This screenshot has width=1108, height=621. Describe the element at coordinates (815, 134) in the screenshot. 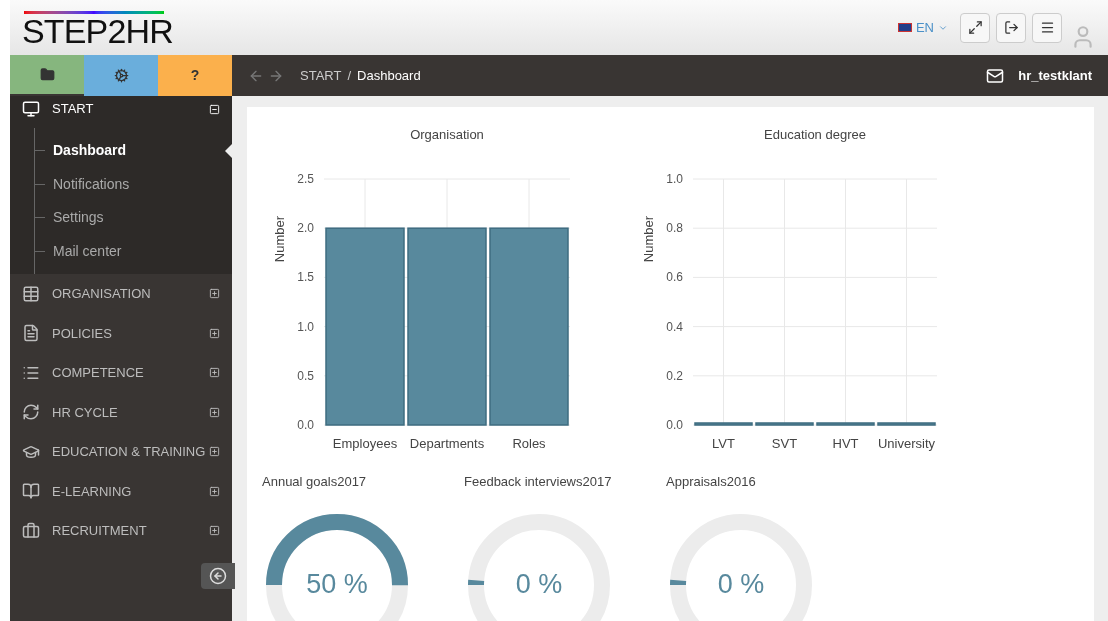

I see `chart-title: Education degree` at that location.